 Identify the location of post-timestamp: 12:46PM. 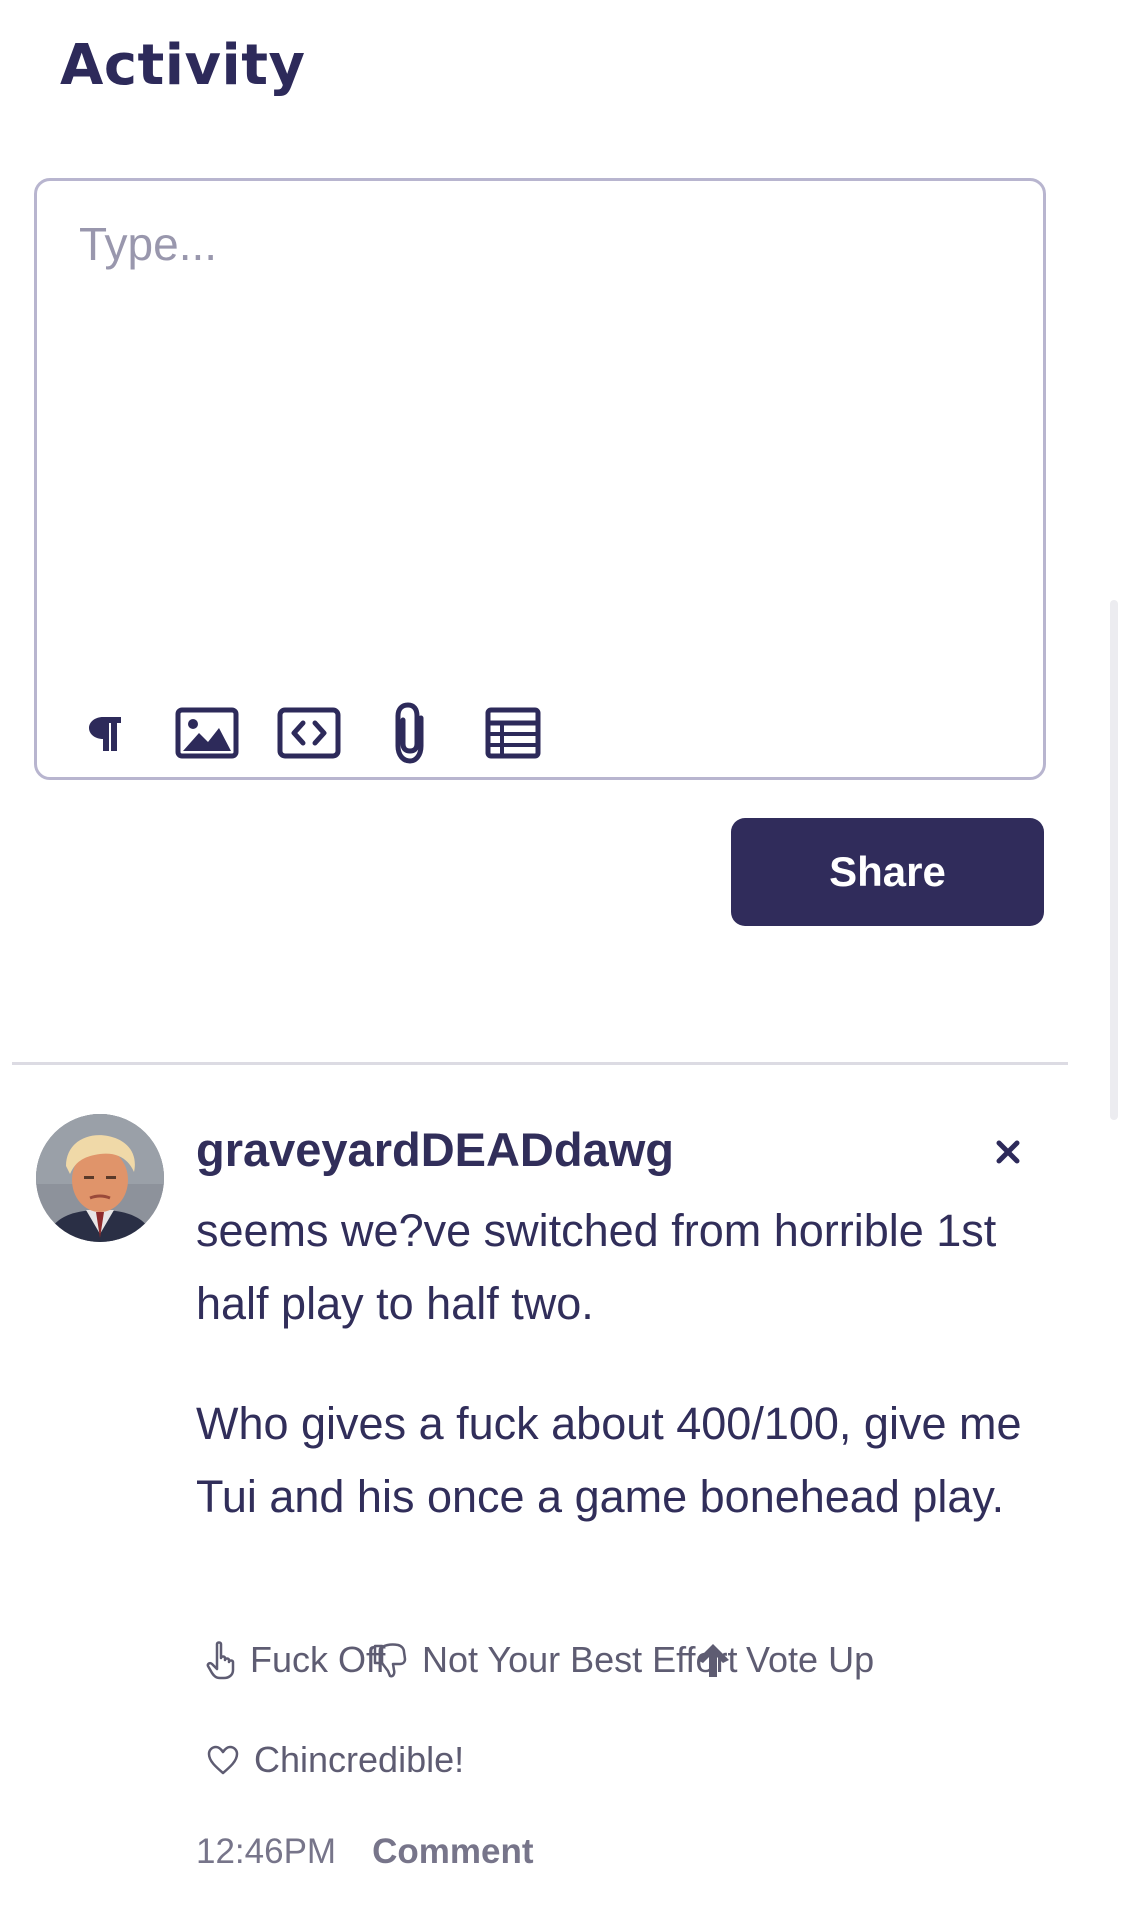
(266, 1851).